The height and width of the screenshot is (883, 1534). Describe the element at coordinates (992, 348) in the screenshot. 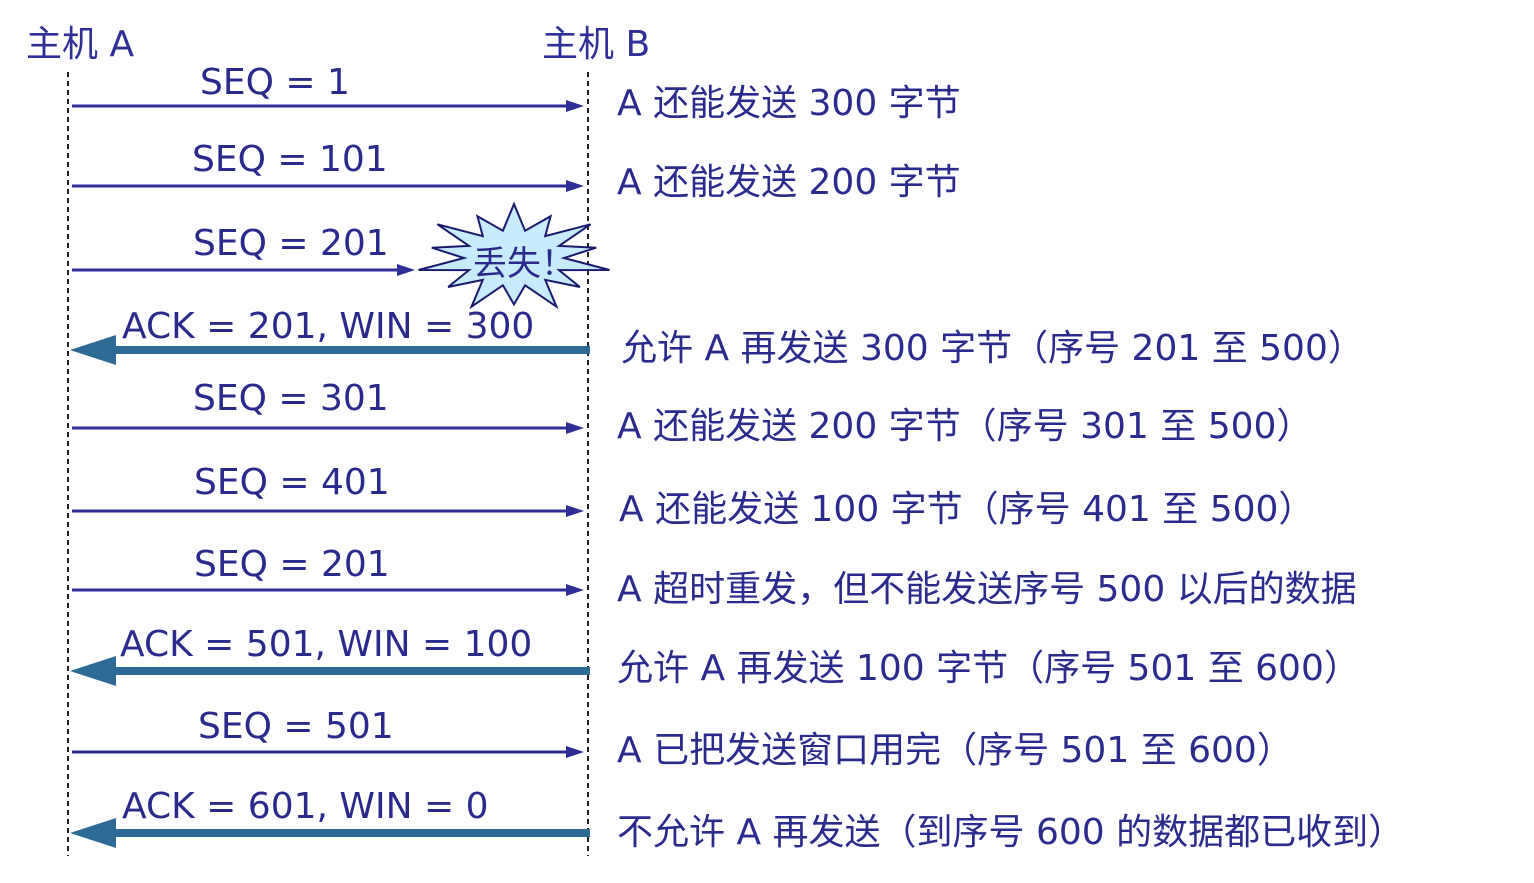

I see `window-note: 允许 A 再发送 300 字节（序号 201 至 500）` at that location.